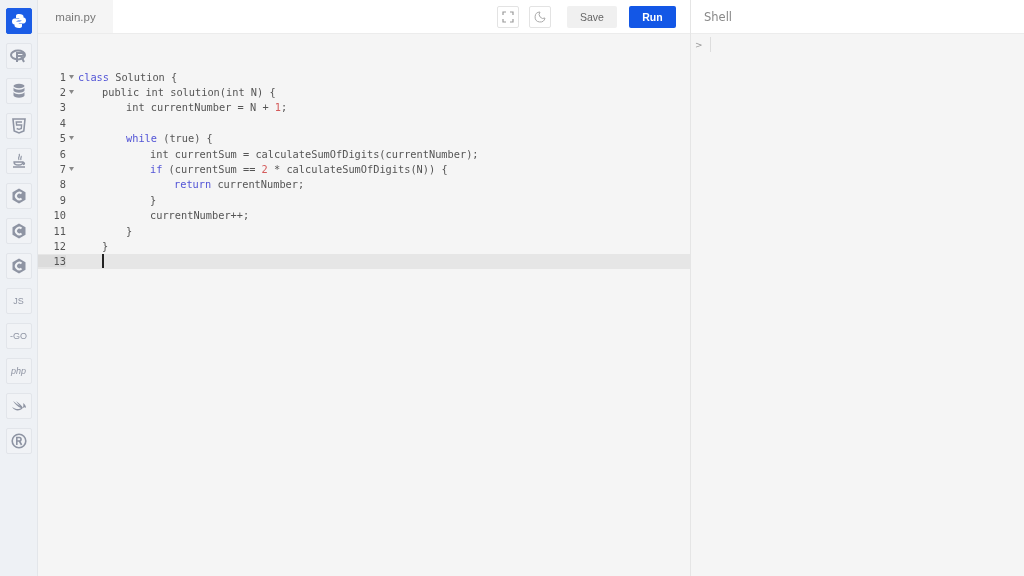 The height and width of the screenshot is (576, 1024). I want to click on code-text: if (currentSum == 2 * calculateSumOfDigits(N)) {, so click(298, 169).